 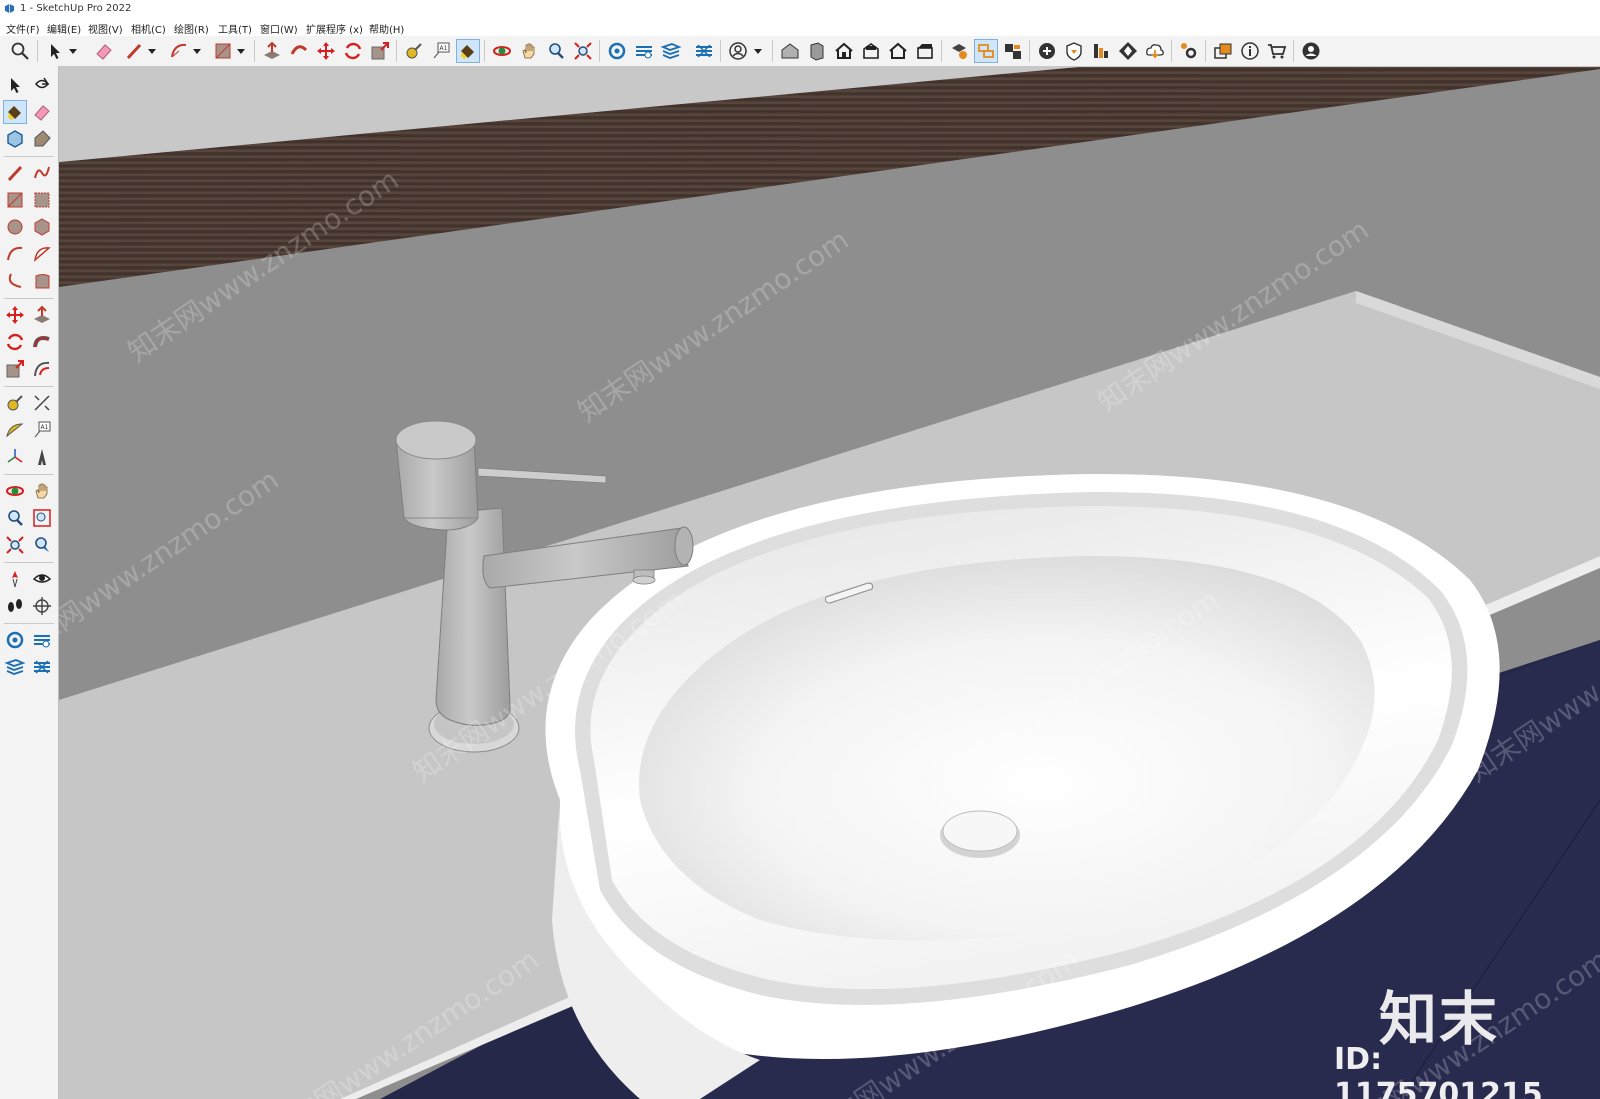 I want to click on settings-icon, so click(x=1189, y=51).